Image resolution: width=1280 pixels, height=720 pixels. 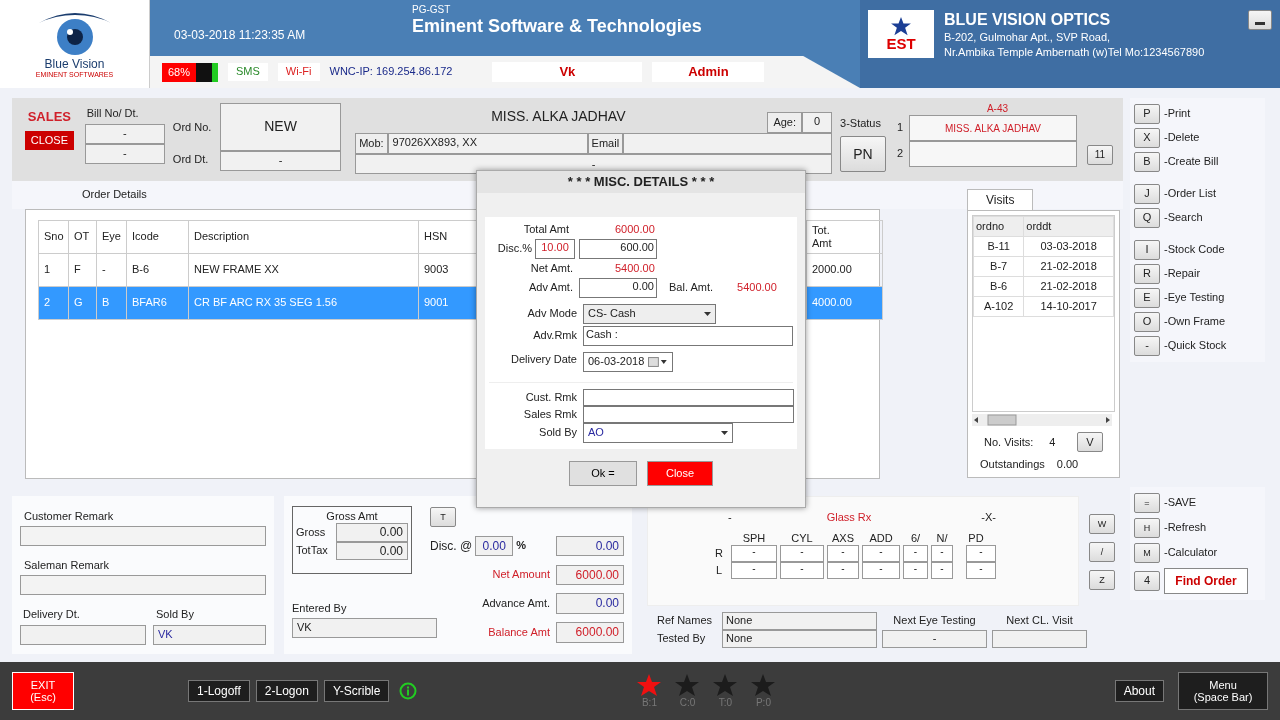 What do you see at coordinates (372, 532) in the screenshot?
I see `gross-field: 0.00` at bounding box center [372, 532].